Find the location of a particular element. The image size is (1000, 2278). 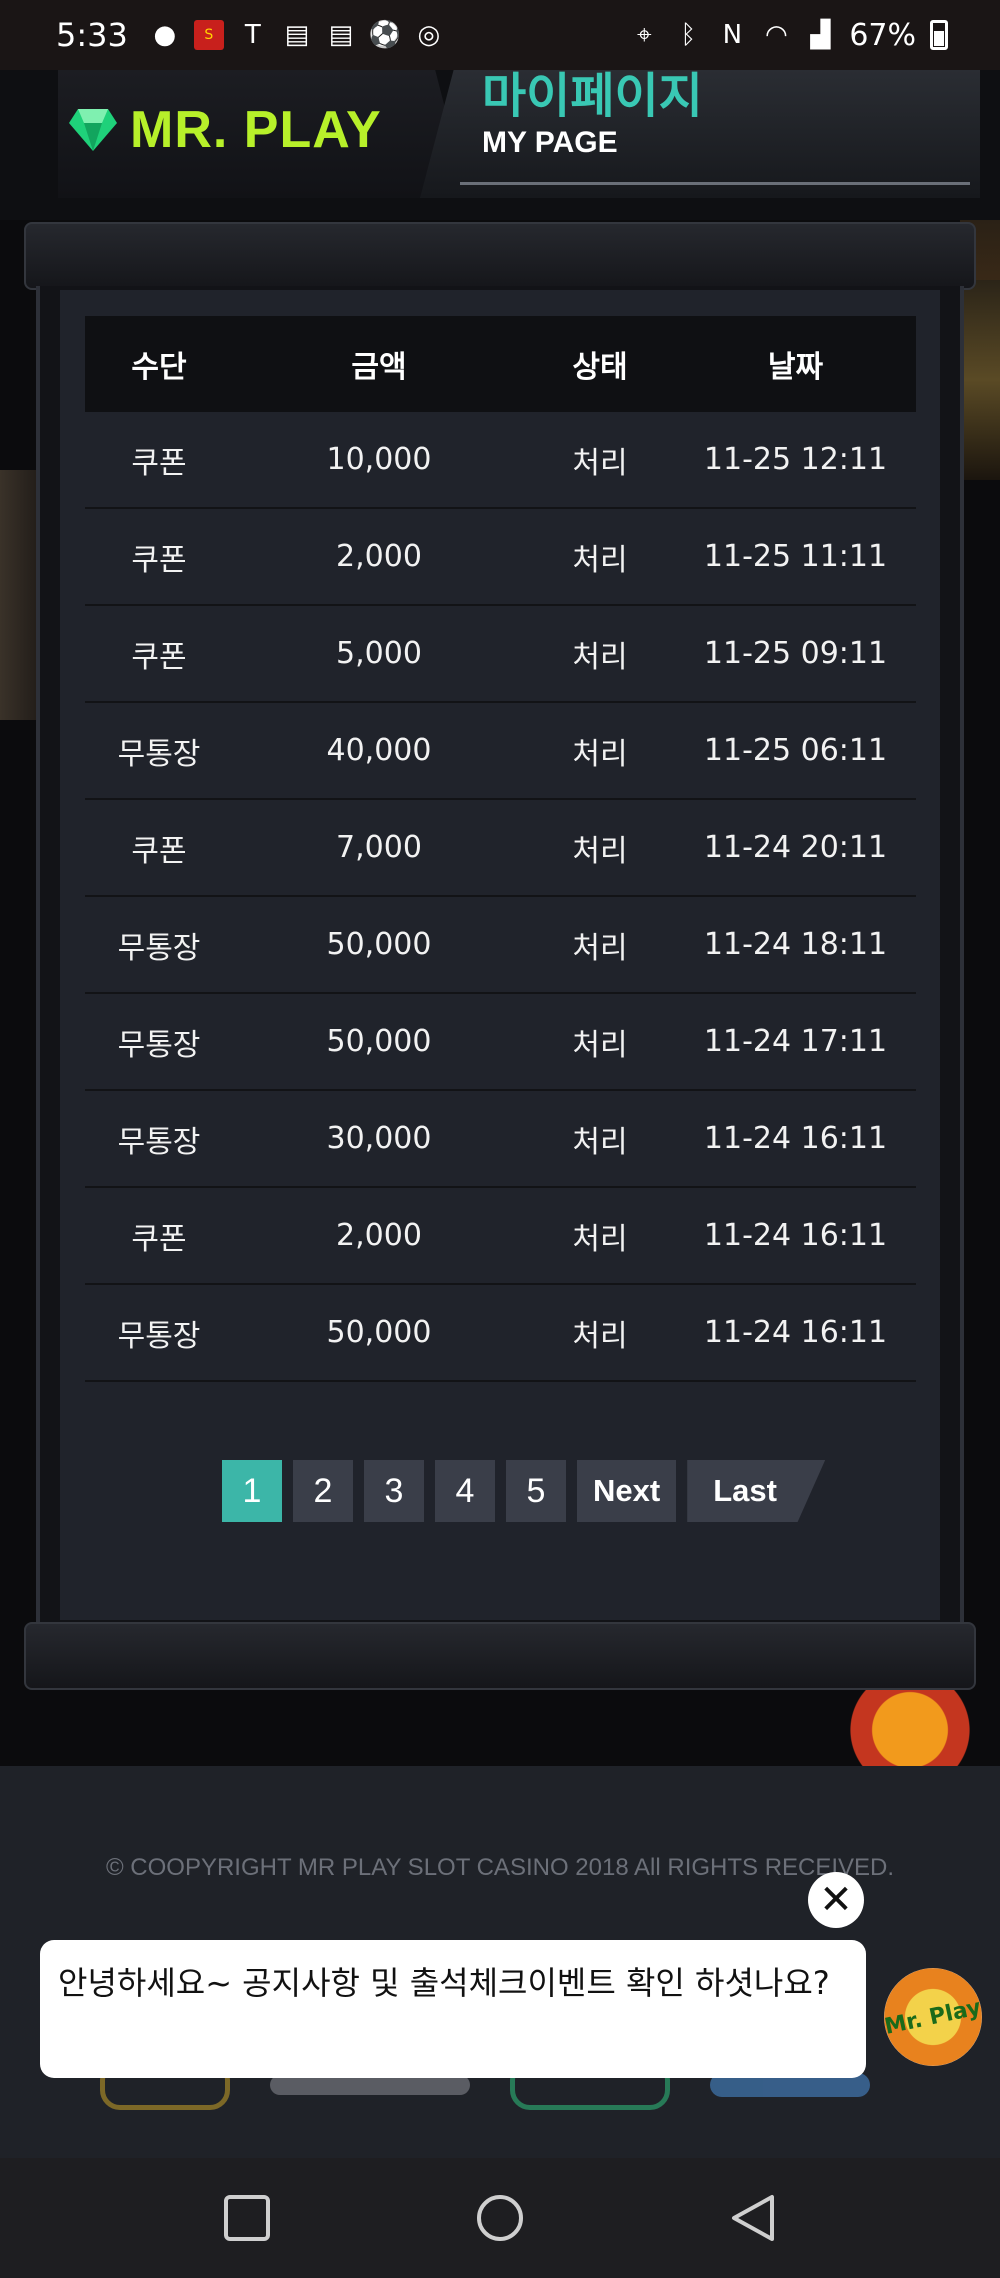

square-icon is located at coordinates (246, 2218).